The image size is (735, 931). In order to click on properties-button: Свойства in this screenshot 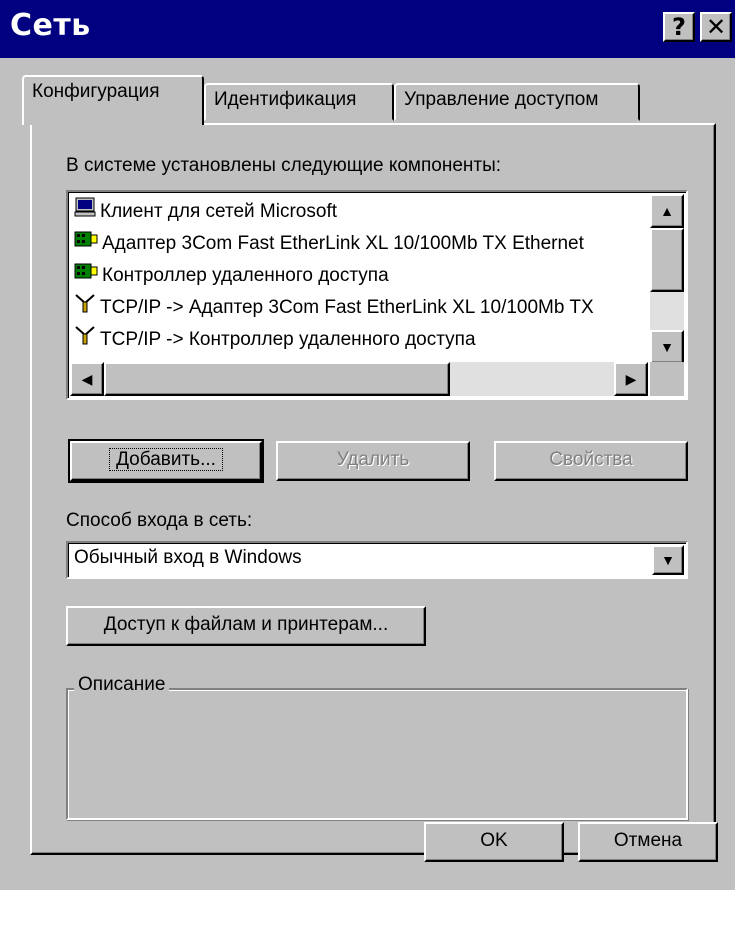, I will do `click(591, 461)`.